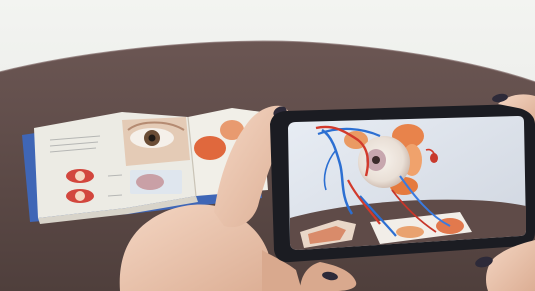  What do you see at coordinates (150, 182) in the screenshot?
I see `book-diagram-box-eye` at bounding box center [150, 182].